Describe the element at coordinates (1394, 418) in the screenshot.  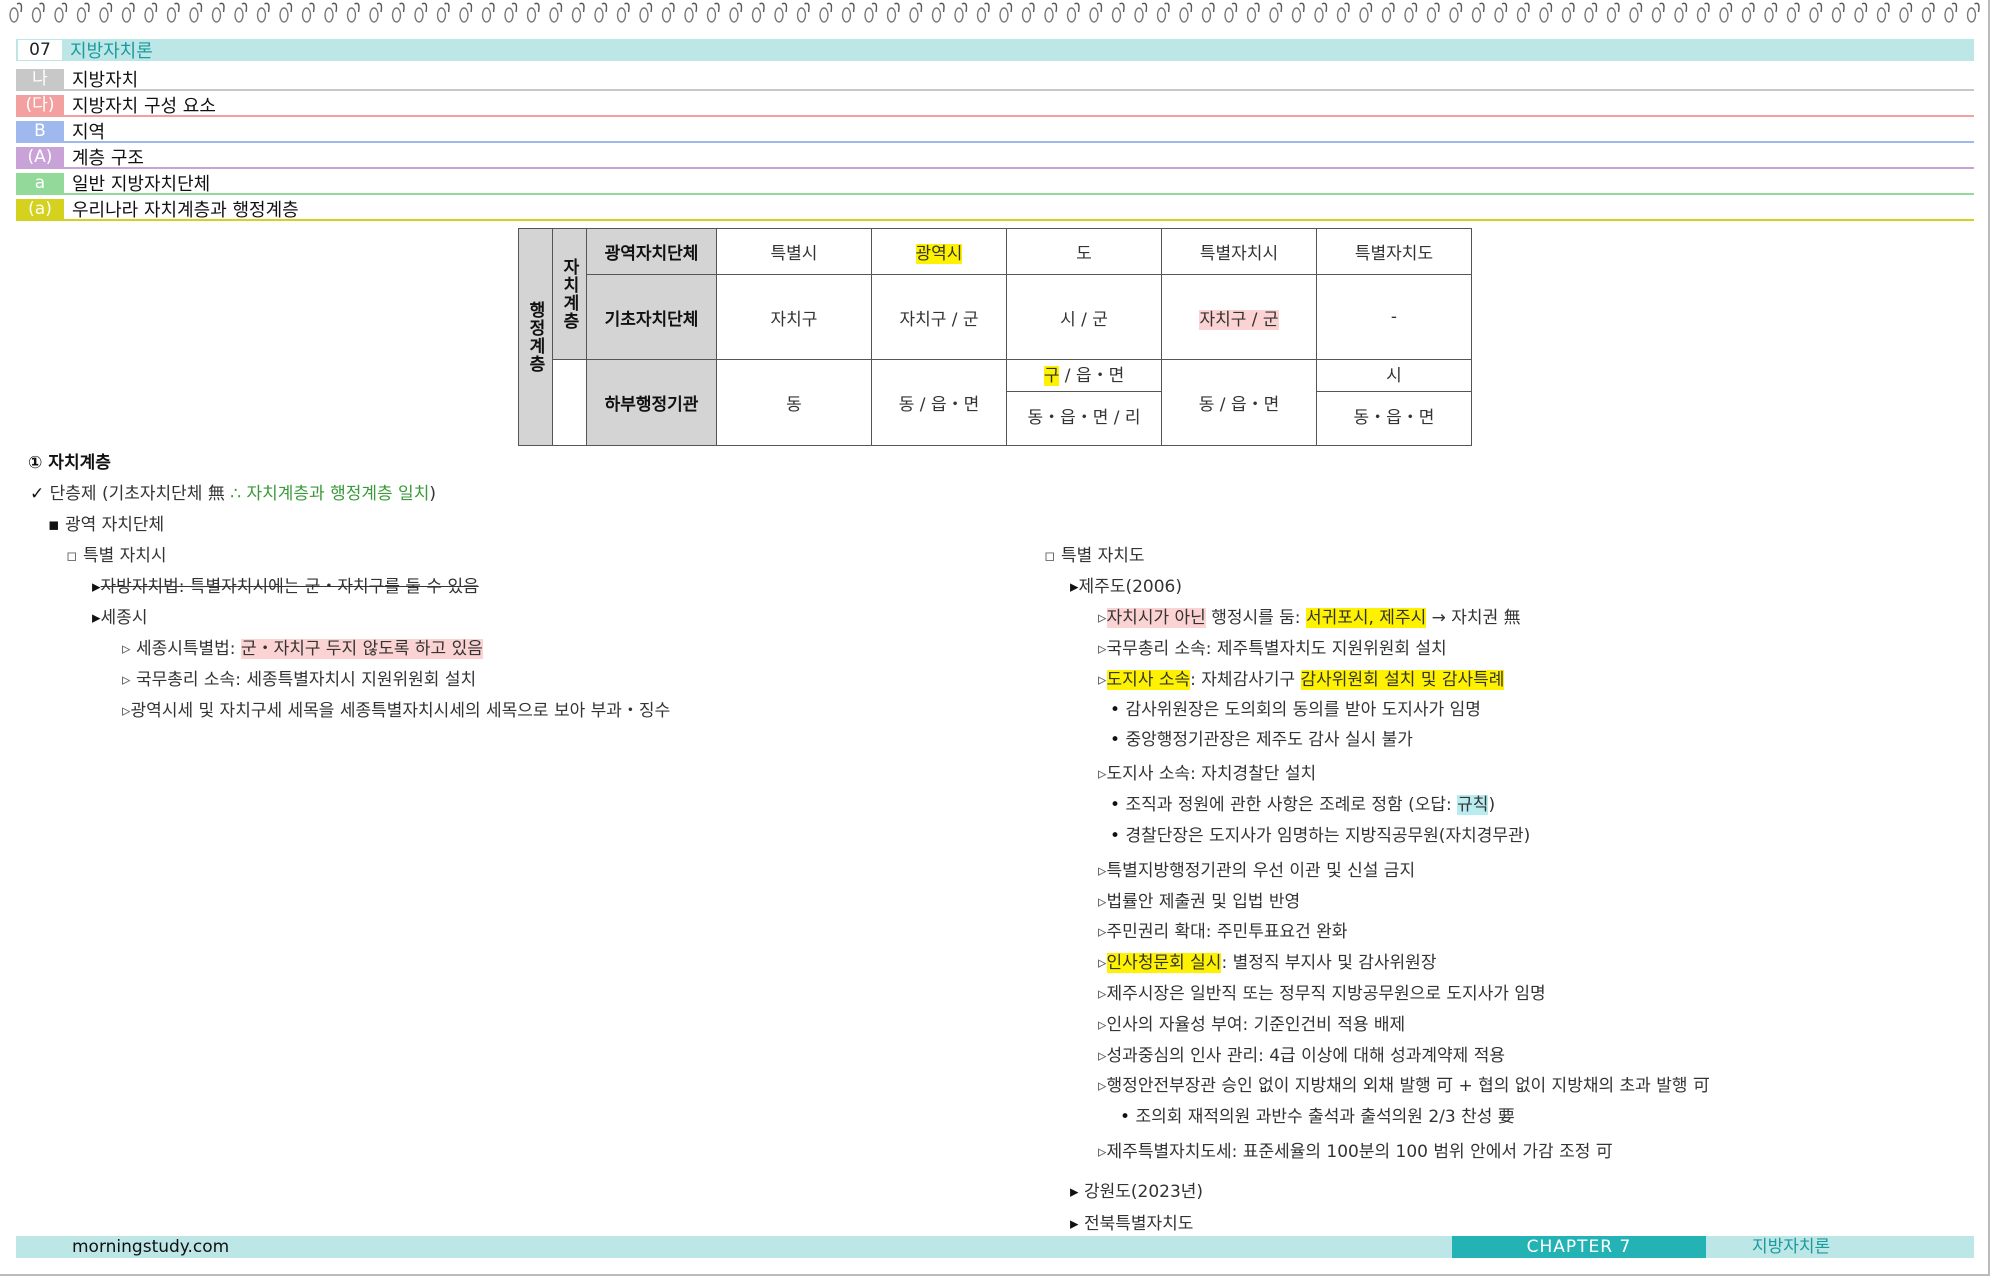
I see `cell-r3-c5-bottom: 동・읍・면` at that location.